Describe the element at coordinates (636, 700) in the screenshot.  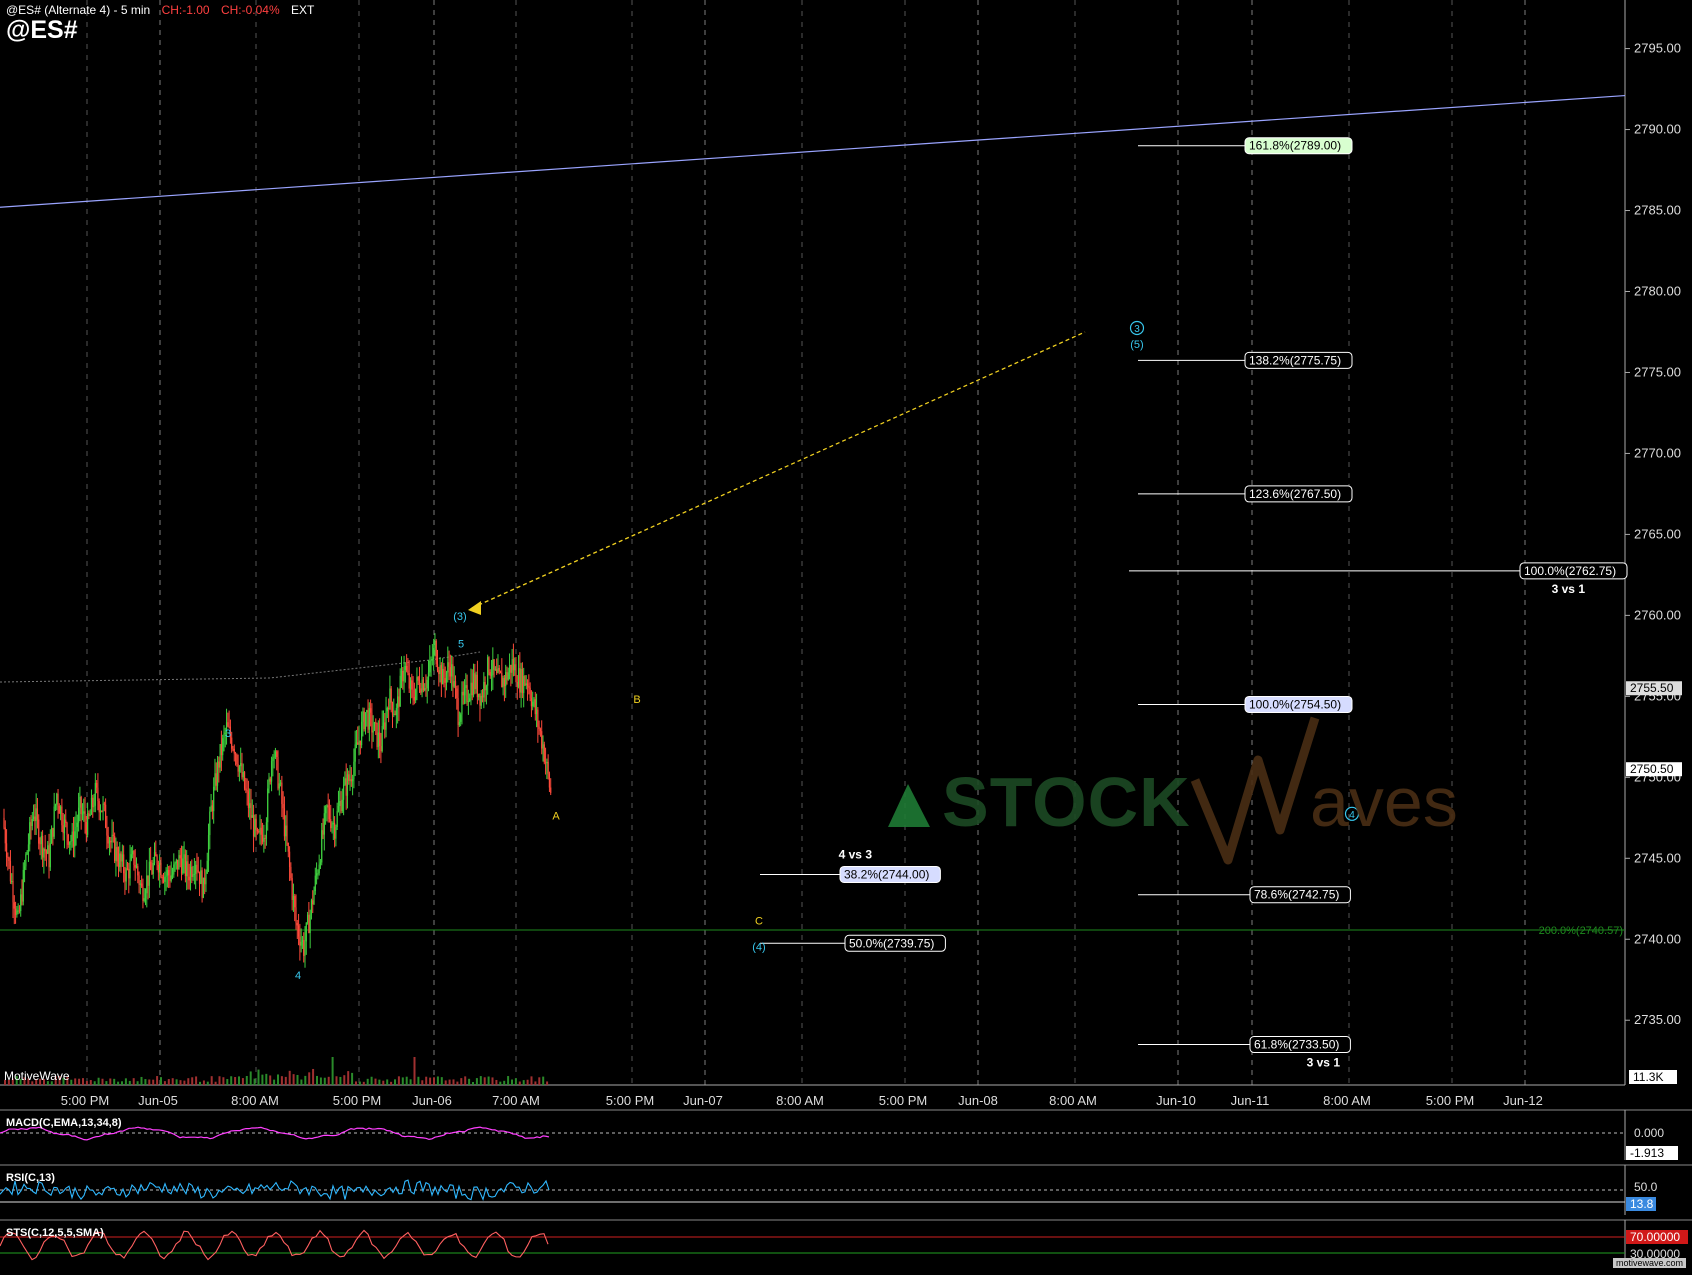
I see `wave-label: B` at that location.